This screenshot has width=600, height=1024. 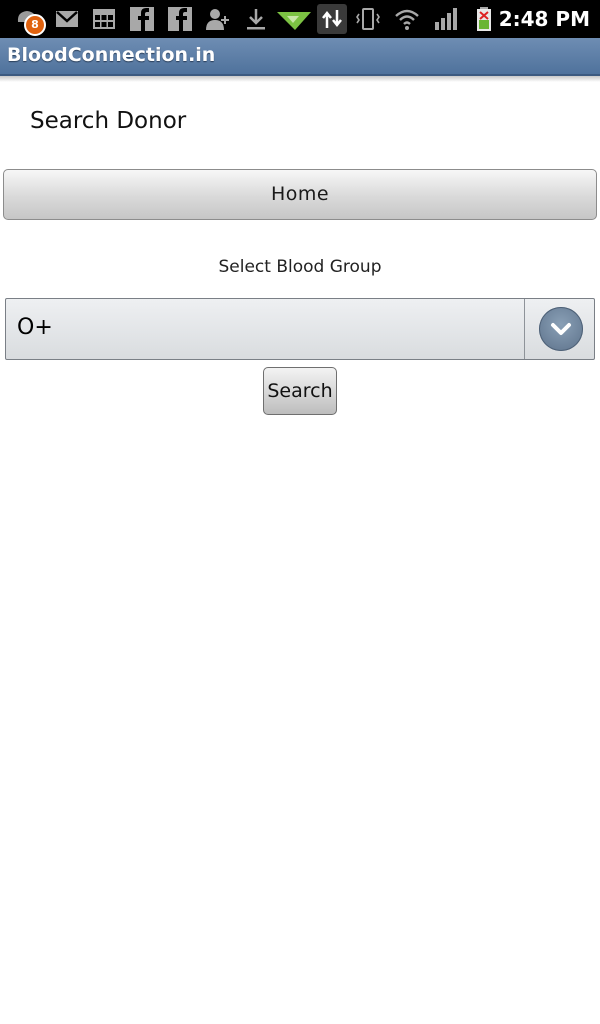 I want to click on calendar-icon, so click(x=104, y=19).